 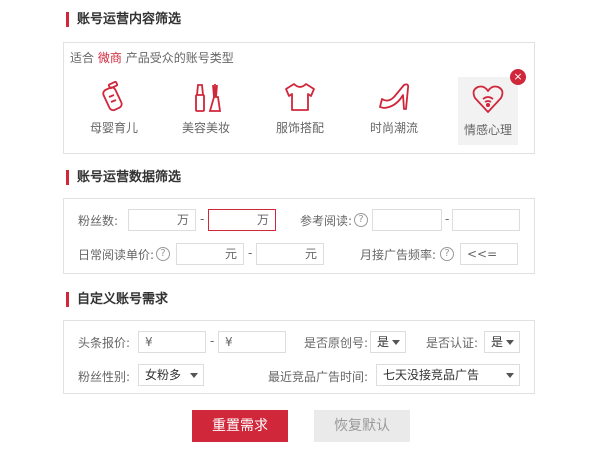 I want to click on category-apparel: 服饰搭配, so click(x=300, y=109).